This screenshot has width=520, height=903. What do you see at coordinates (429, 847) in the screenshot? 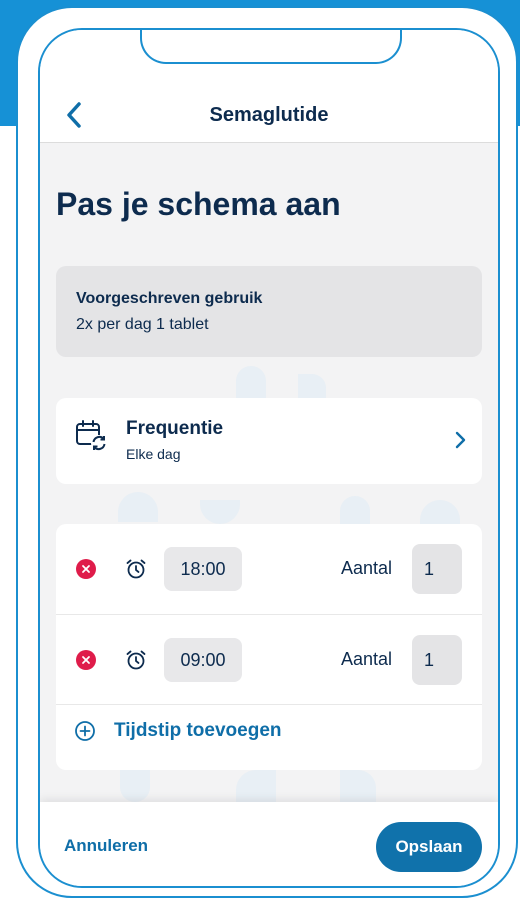
I see `save-button: Opslaan` at bounding box center [429, 847].